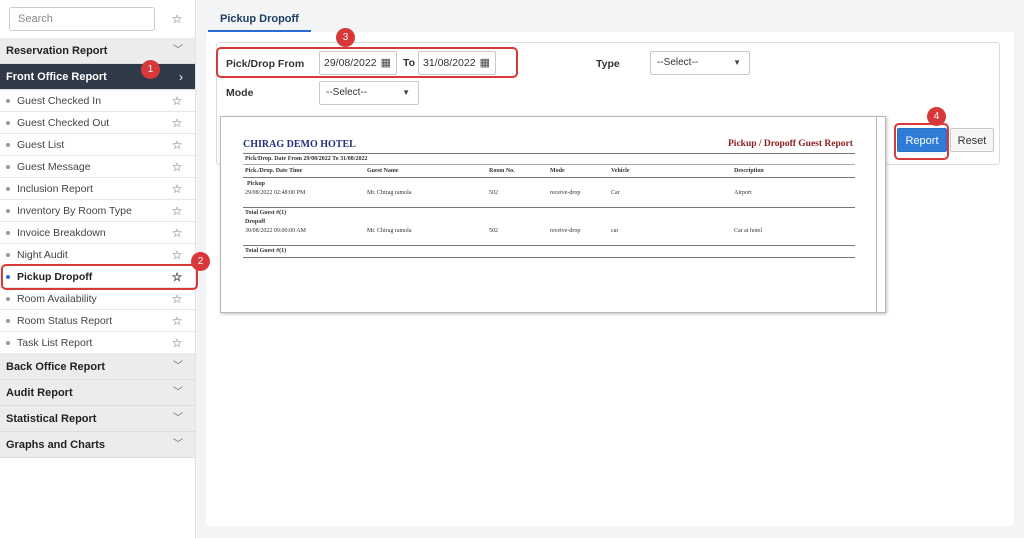 This screenshot has height=538, width=1024. Describe the element at coordinates (63, 123) in the screenshot. I see `sidebar-item-label: Guest Checked Out` at that location.